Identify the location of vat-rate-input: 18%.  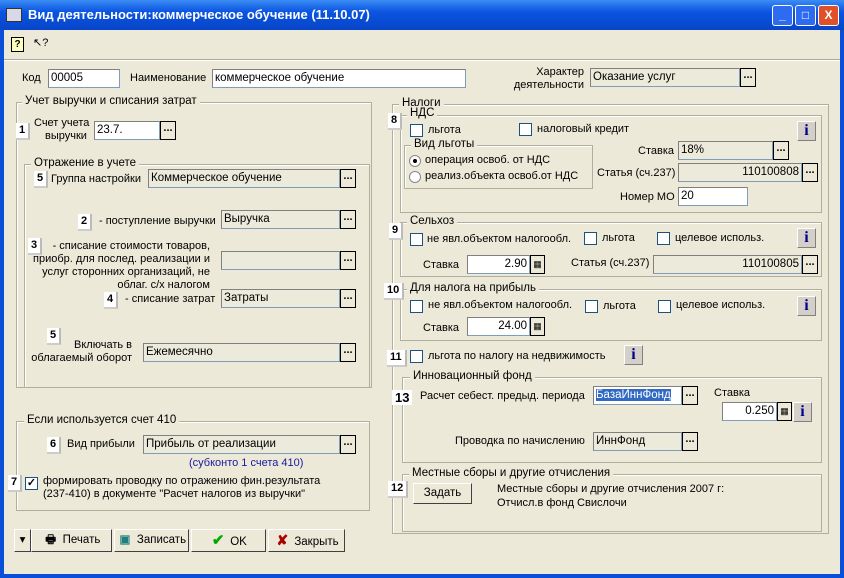
(725, 150).